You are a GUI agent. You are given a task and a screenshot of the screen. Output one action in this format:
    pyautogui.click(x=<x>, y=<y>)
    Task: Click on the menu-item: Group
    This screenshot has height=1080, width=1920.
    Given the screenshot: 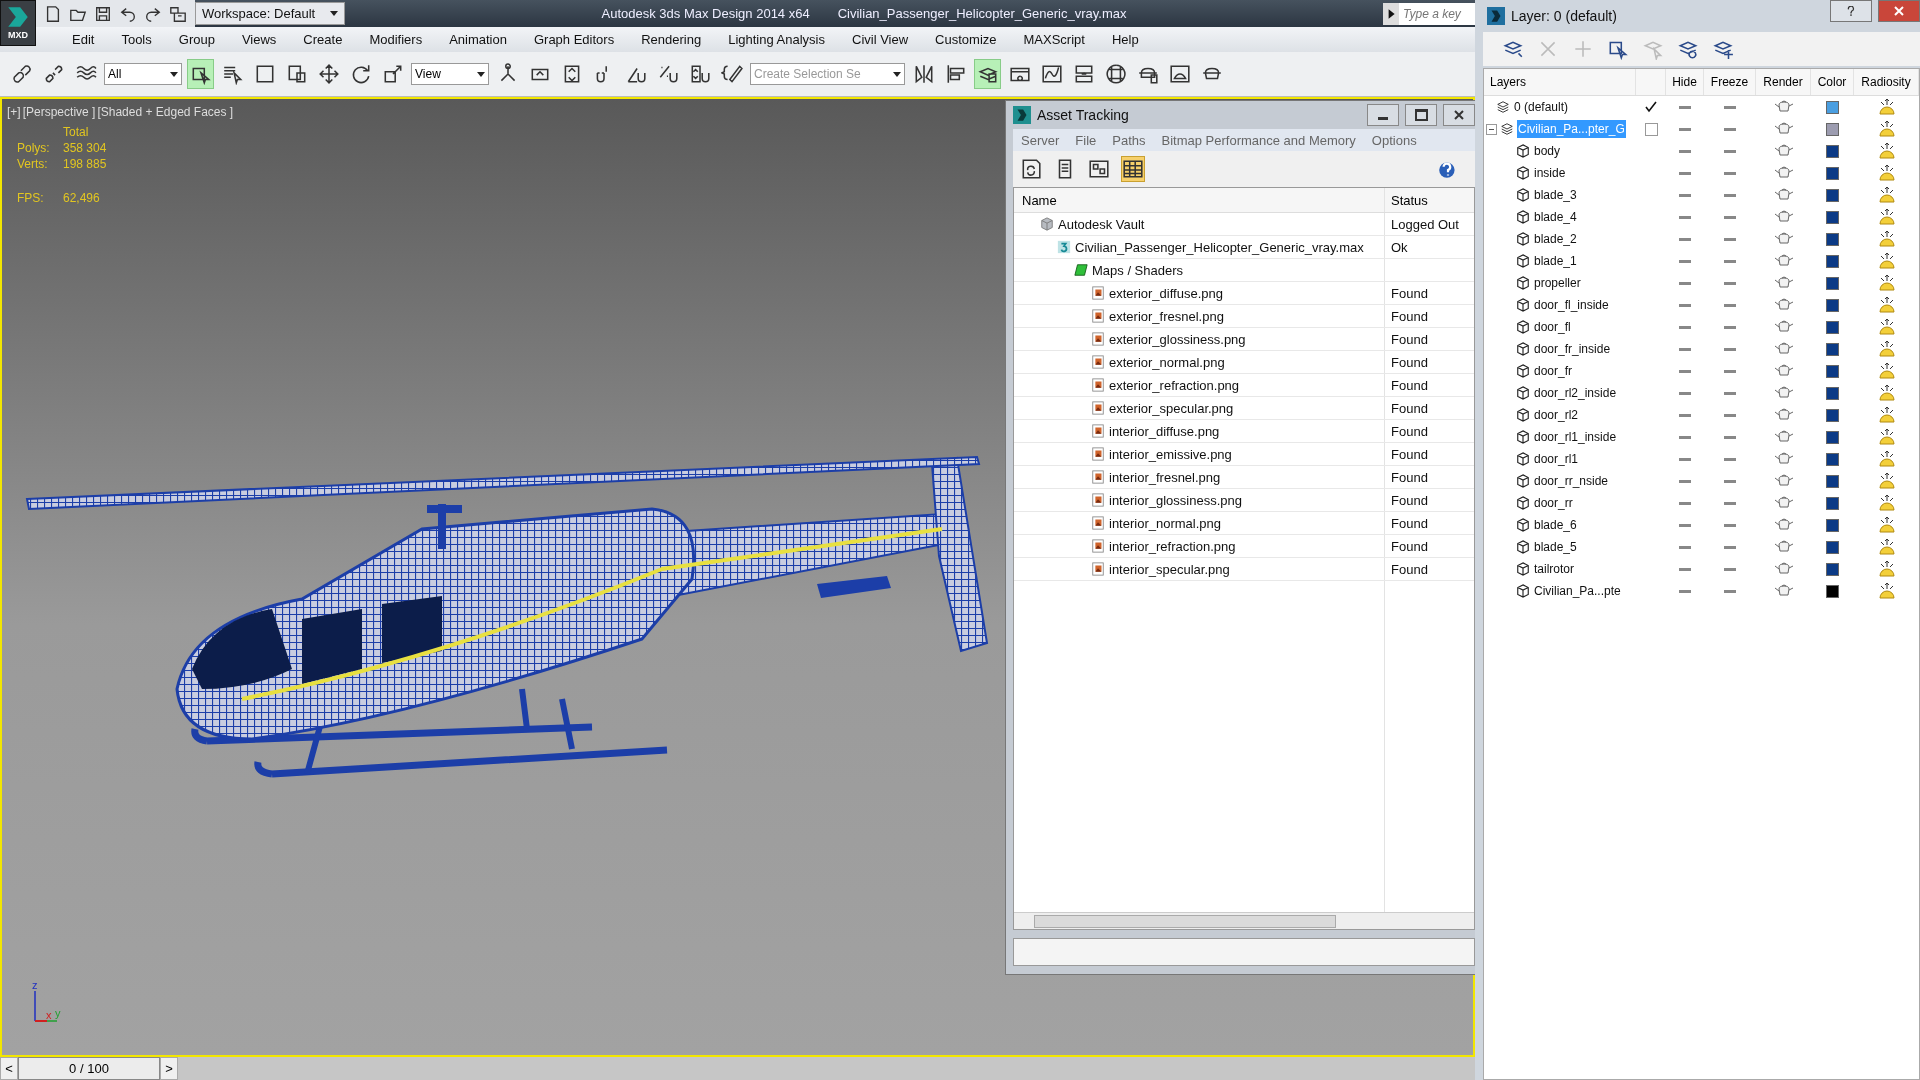 What is the action you would take?
    pyautogui.click(x=196, y=39)
    